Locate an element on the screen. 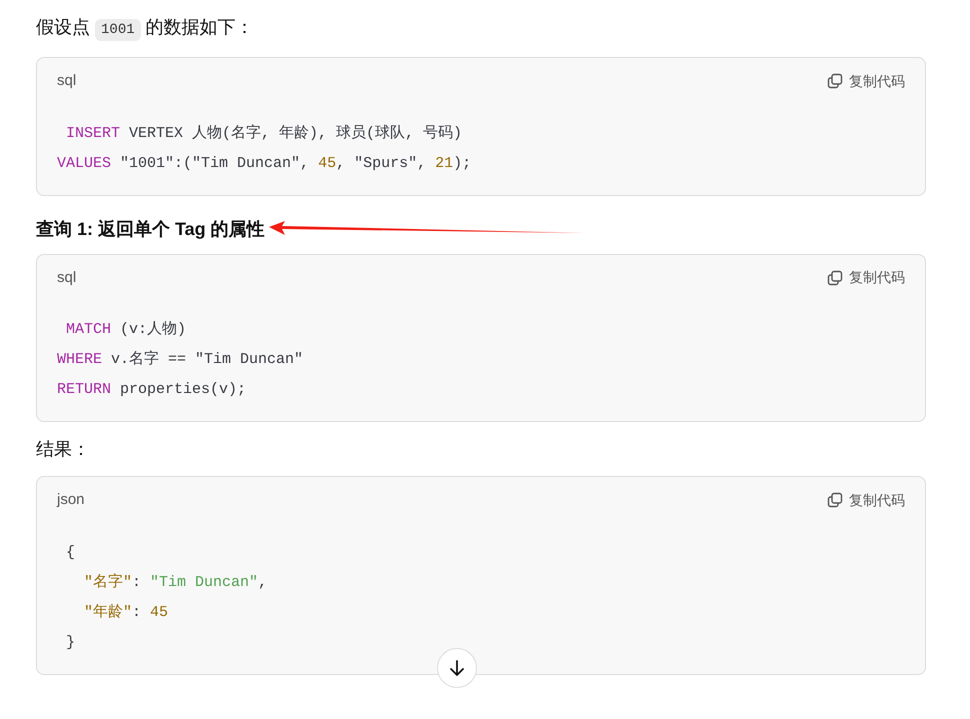  scroll-down-button is located at coordinates (457, 668).